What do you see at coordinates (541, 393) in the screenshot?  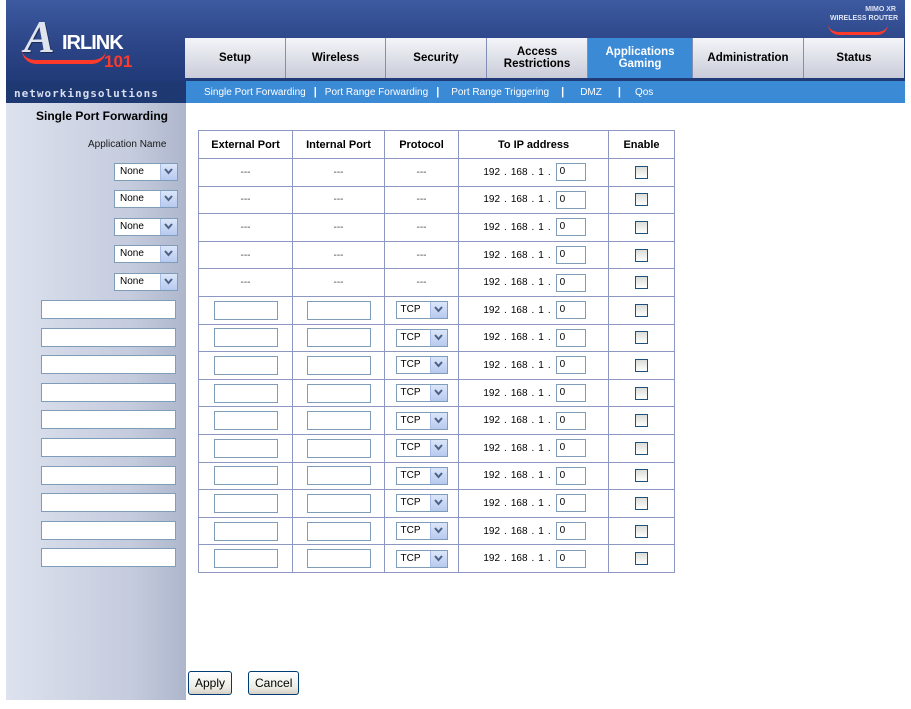 I see `ip-octet-3: 1` at bounding box center [541, 393].